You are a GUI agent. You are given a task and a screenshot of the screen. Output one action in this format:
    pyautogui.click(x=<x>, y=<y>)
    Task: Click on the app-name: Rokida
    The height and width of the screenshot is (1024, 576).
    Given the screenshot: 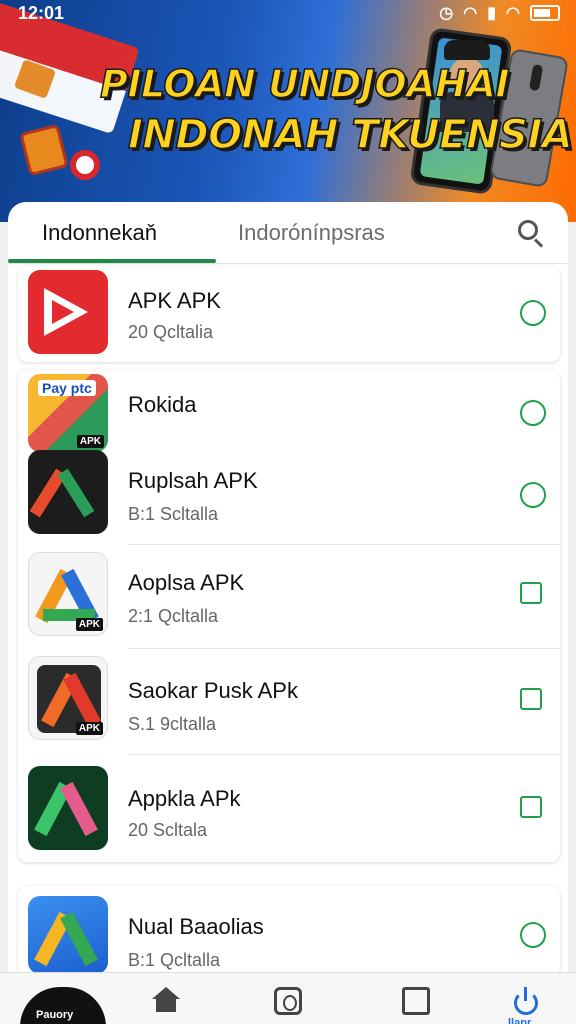 What is the action you would take?
    pyautogui.click(x=162, y=404)
    